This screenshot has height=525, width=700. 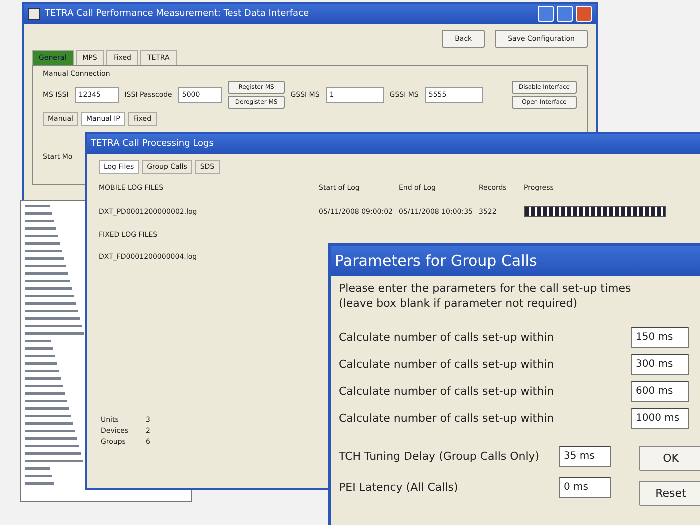 What do you see at coordinates (436, 261) in the screenshot?
I see `dialog-title: Parameters for Group Calls` at bounding box center [436, 261].